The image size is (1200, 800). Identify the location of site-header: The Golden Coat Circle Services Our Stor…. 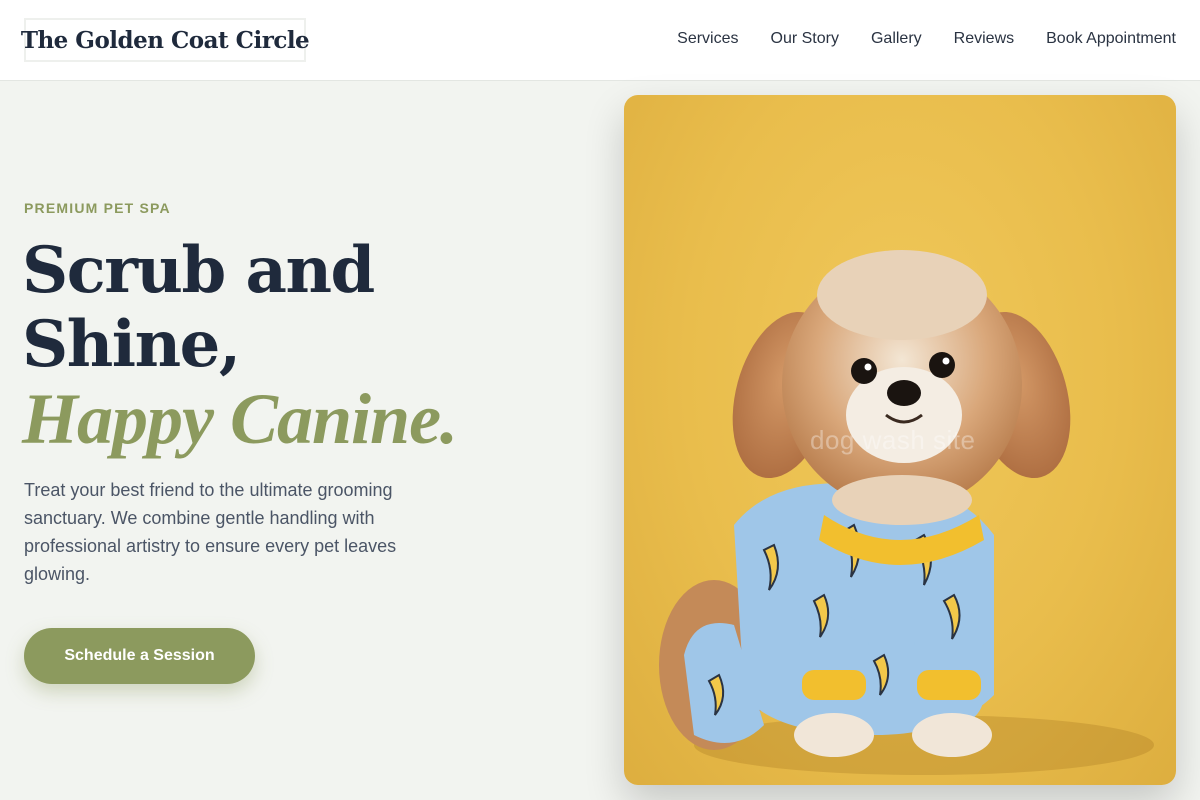
(600, 40).